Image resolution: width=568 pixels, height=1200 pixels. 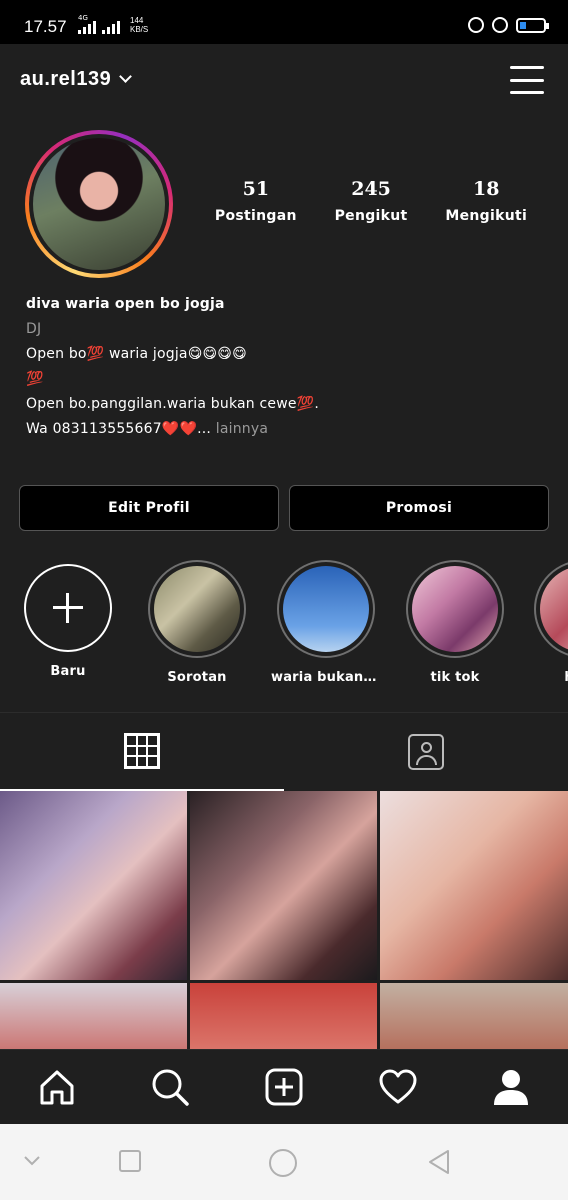 What do you see at coordinates (130, 1161) in the screenshot?
I see `recents-square-icon` at bounding box center [130, 1161].